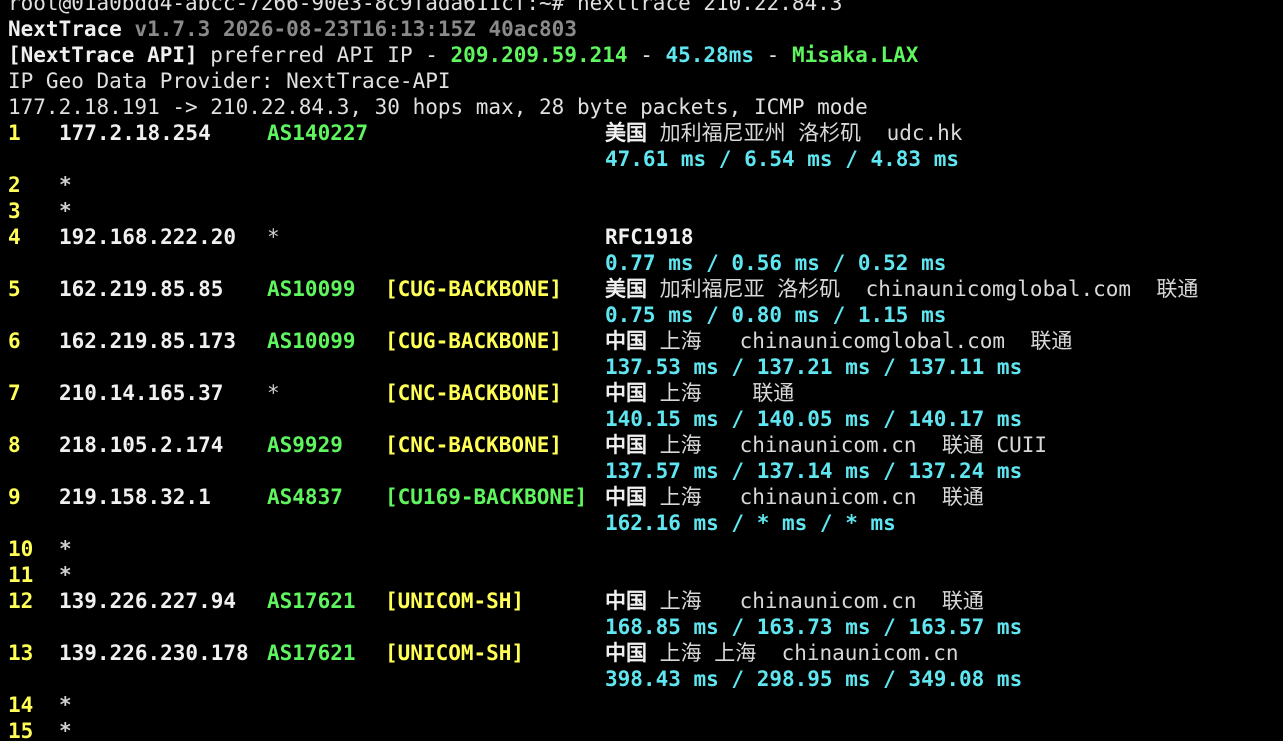 The image size is (1283, 741). I want to click on api-text: preferred API IP -, so click(324, 55).